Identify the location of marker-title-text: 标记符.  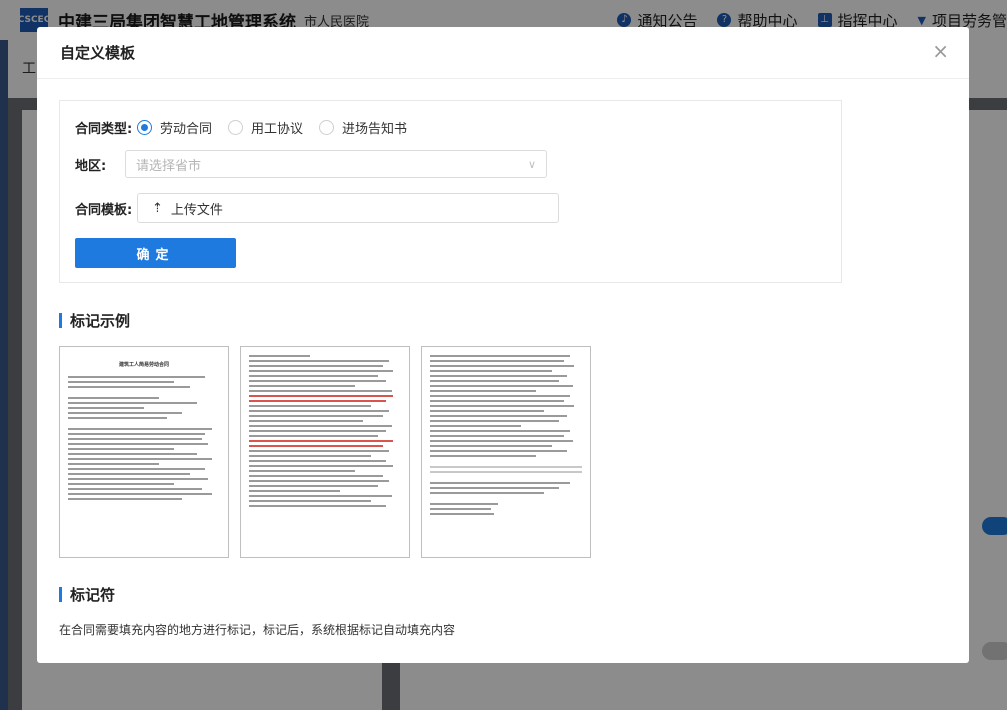
(93, 595).